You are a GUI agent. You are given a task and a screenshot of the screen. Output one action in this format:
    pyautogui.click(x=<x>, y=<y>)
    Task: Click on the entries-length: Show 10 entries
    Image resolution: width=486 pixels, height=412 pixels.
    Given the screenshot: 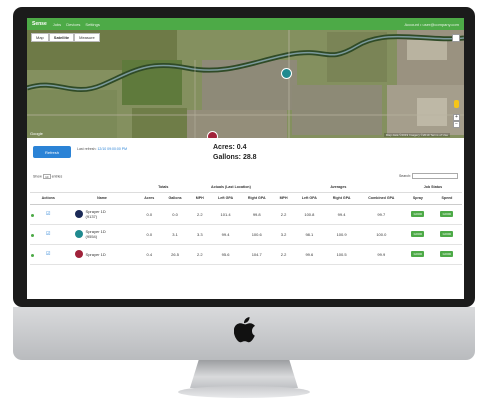 What is the action you would take?
    pyautogui.click(x=47, y=176)
    